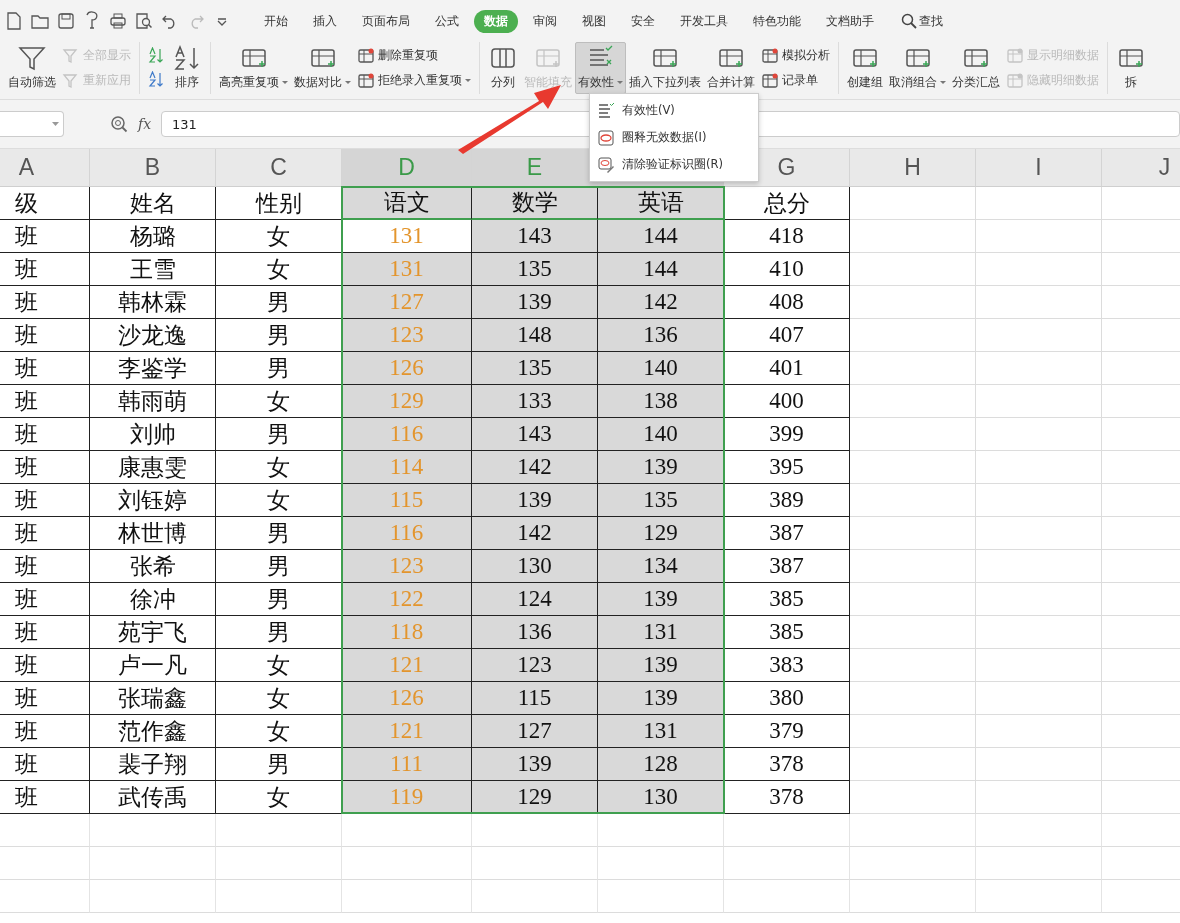  What do you see at coordinates (407, 434) in the screenshot?
I see `table-cell: 116` at bounding box center [407, 434].